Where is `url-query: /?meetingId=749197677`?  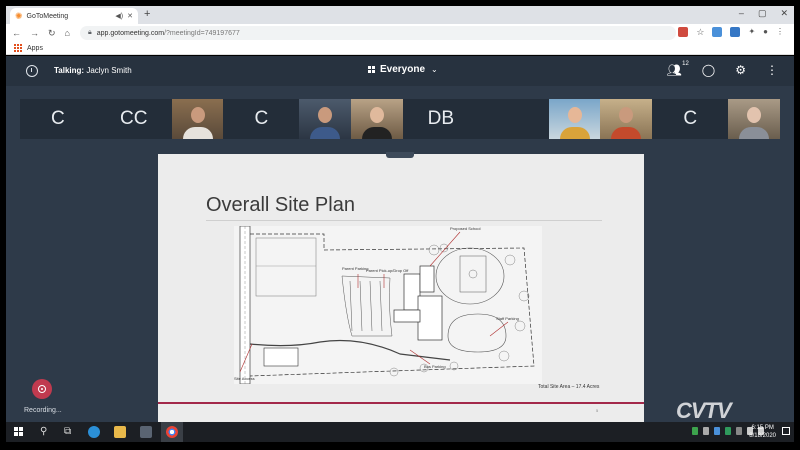 url-query: /?meetingId=749197677 is located at coordinates (202, 33).